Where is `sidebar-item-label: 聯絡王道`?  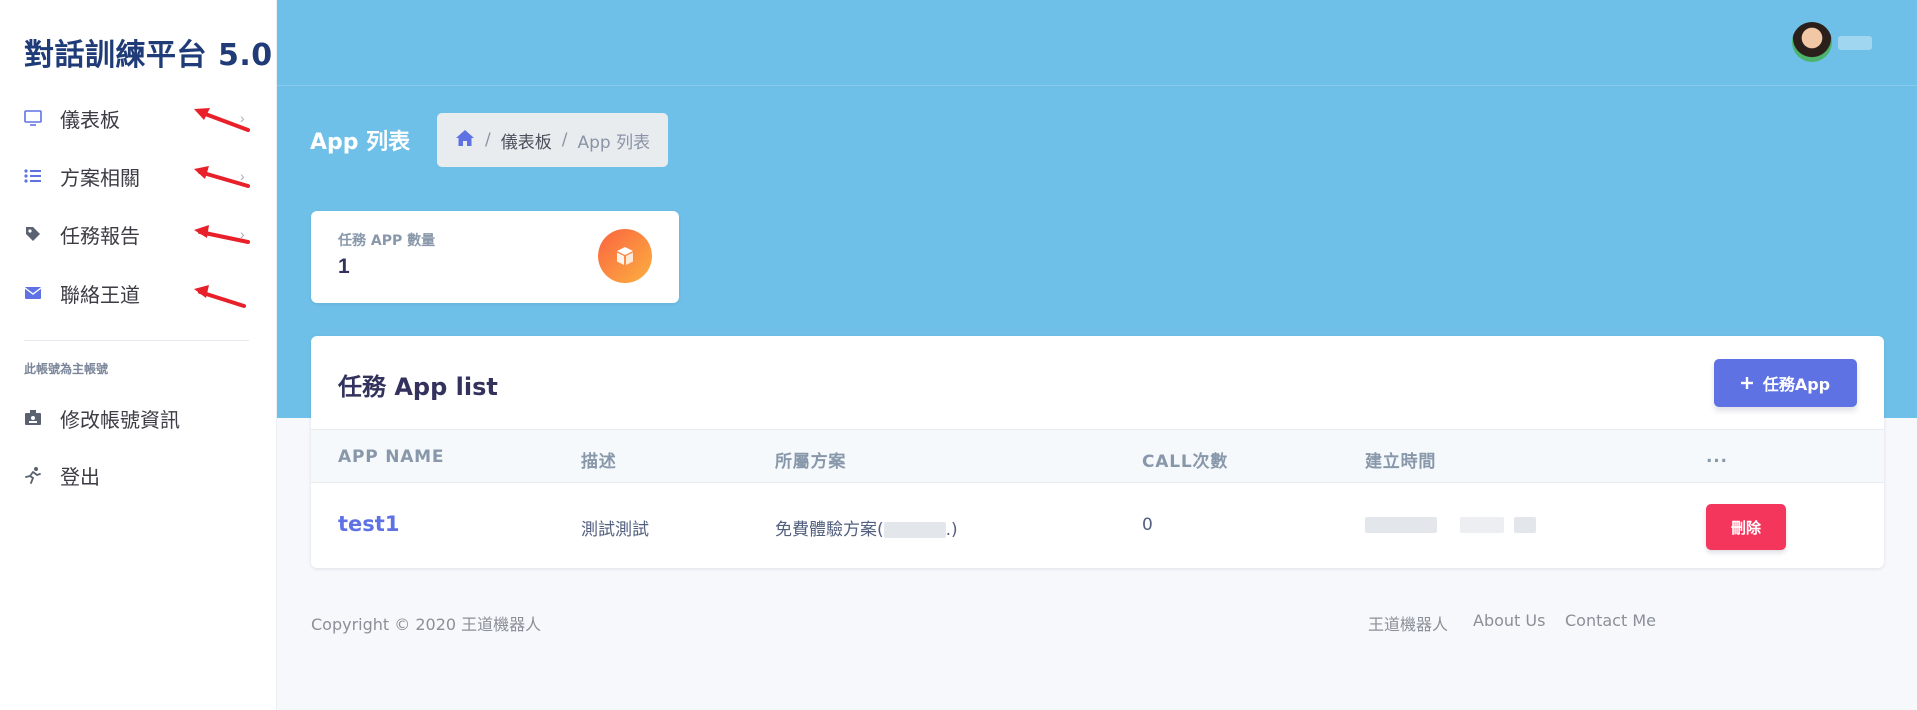 sidebar-item-label: 聯絡王道 is located at coordinates (100, 294).